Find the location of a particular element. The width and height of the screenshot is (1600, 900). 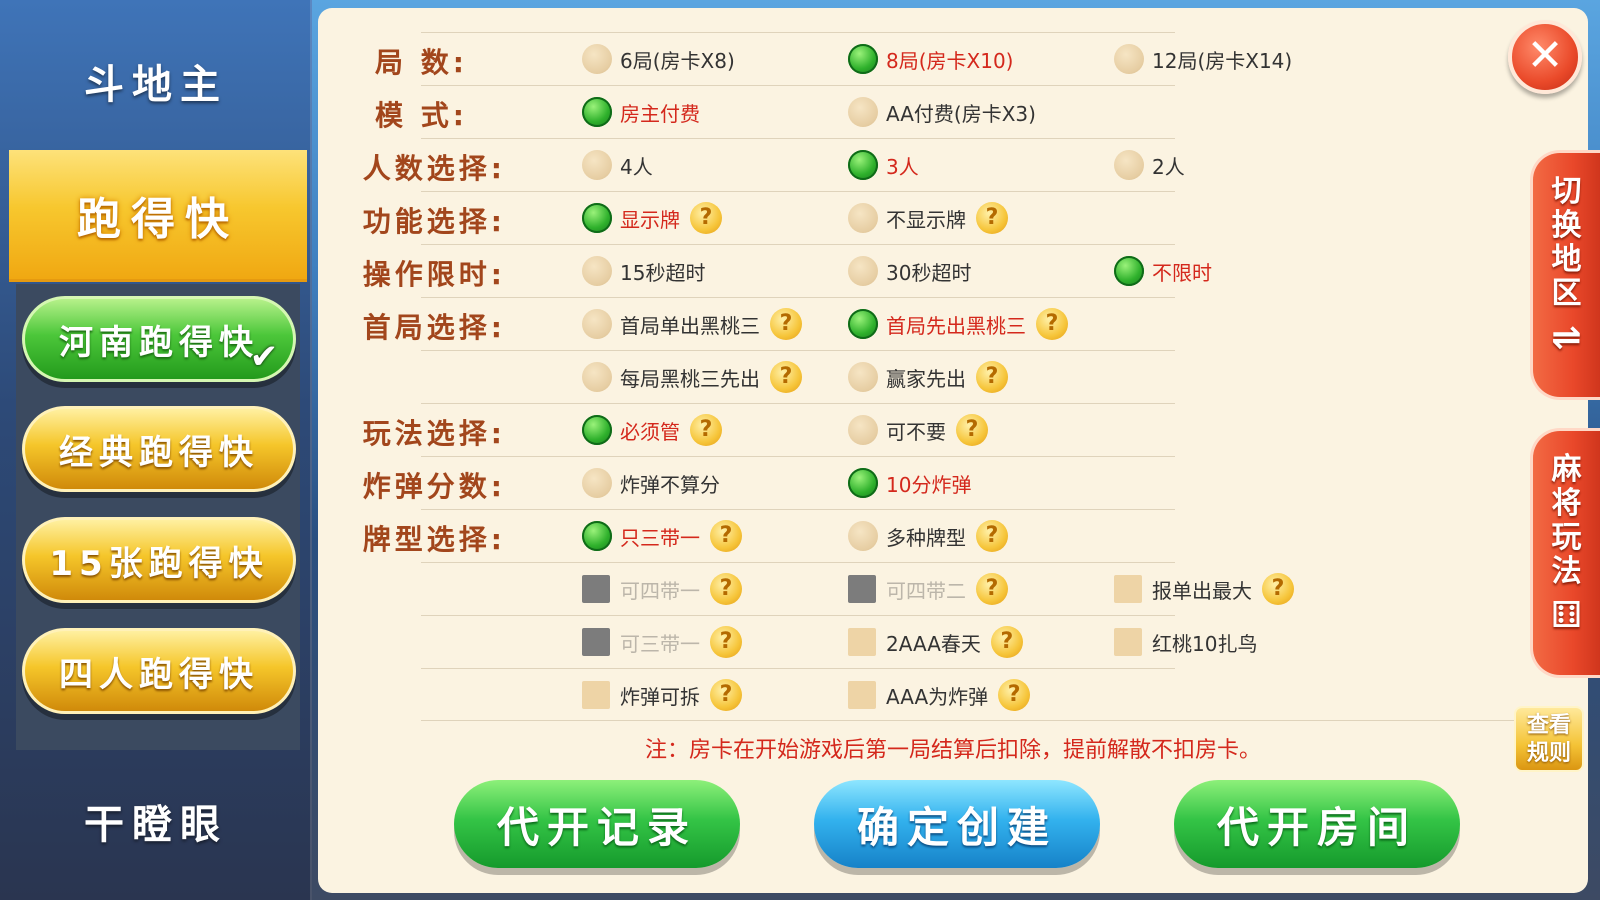

option-label: 红桃10扎鸟 is located at coordinates (1205, 643).